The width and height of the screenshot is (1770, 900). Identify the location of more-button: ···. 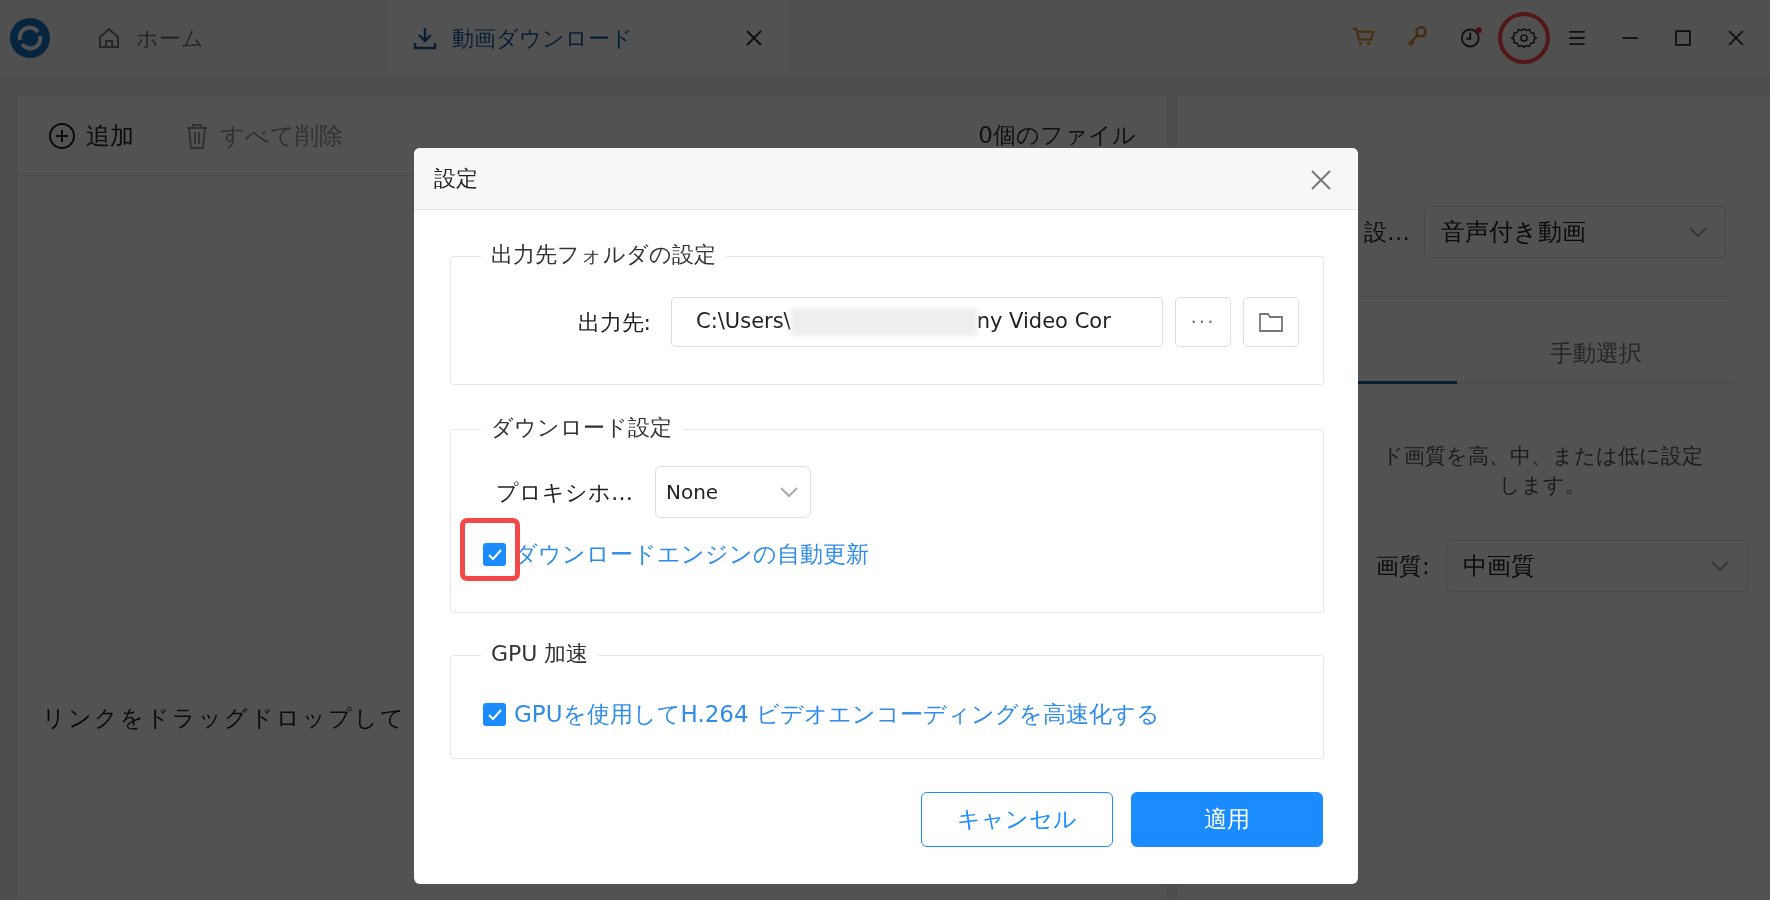
(1203, 322).